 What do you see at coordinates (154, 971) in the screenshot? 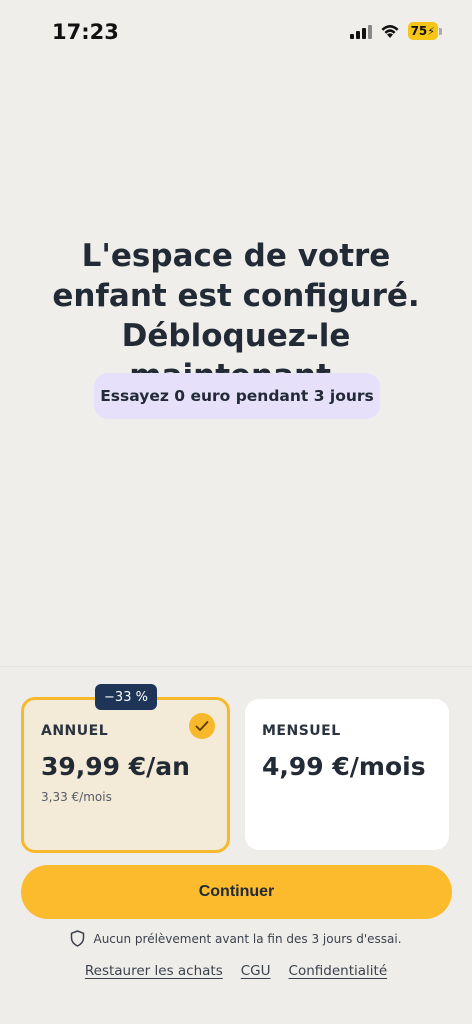
I see `restore-purchases-link: Restaurer les achats` at bounding box center [154, 971].